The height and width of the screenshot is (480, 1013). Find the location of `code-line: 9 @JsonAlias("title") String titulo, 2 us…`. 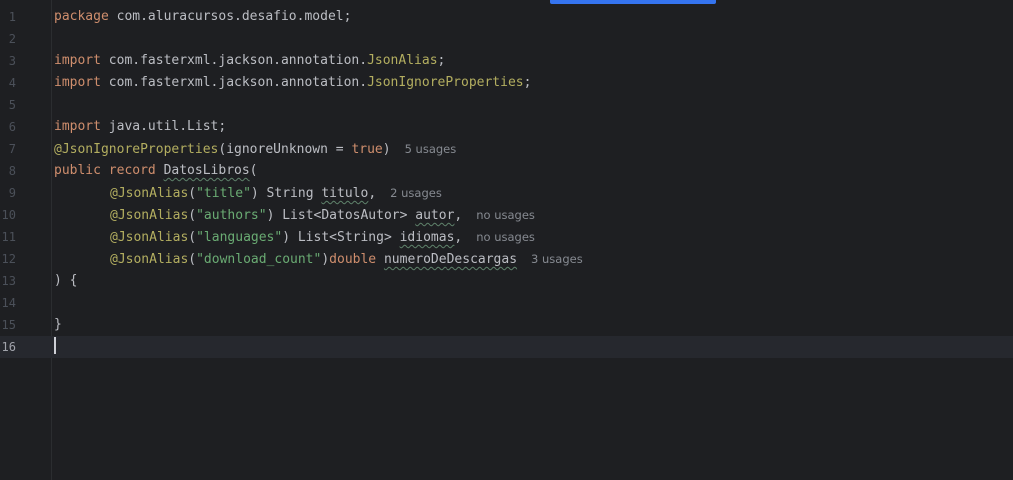

code-line: 9 @JsonAlias("title") String titulo, 2 us… is located at coordinates (506, 193).